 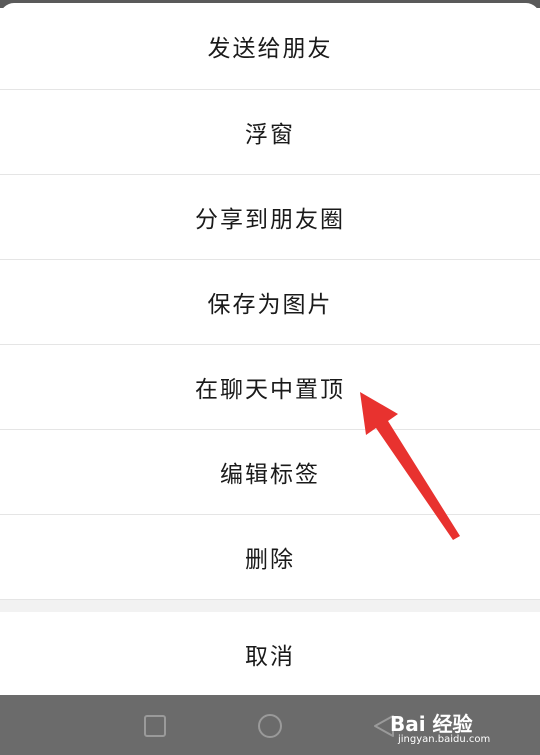 I want to click on menu-item-send-to-friend: 发送给朋友, so click(x=270, y=46).